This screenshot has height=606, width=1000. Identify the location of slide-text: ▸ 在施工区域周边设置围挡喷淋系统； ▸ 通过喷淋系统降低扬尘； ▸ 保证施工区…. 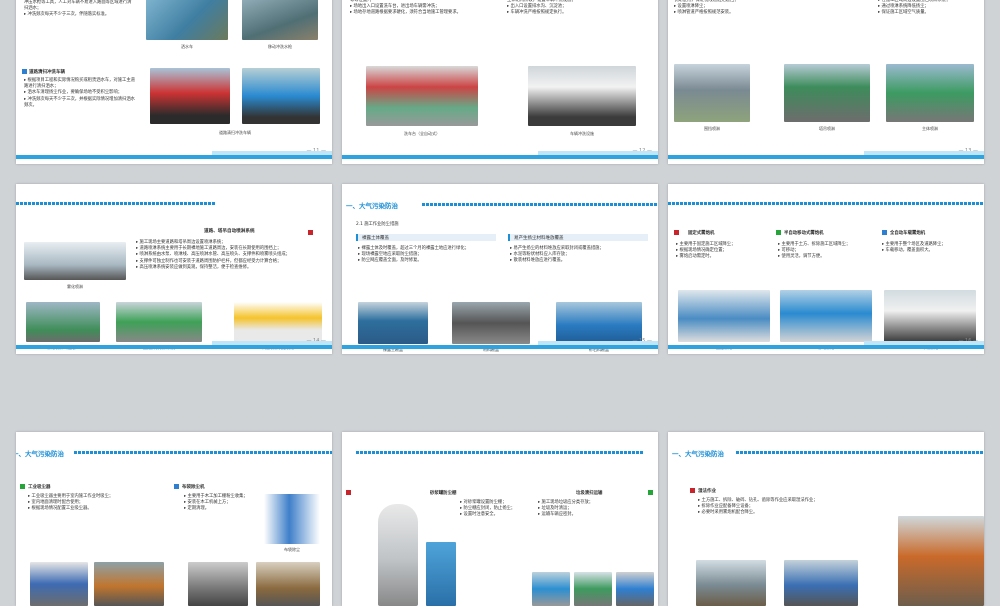
(914, 8).